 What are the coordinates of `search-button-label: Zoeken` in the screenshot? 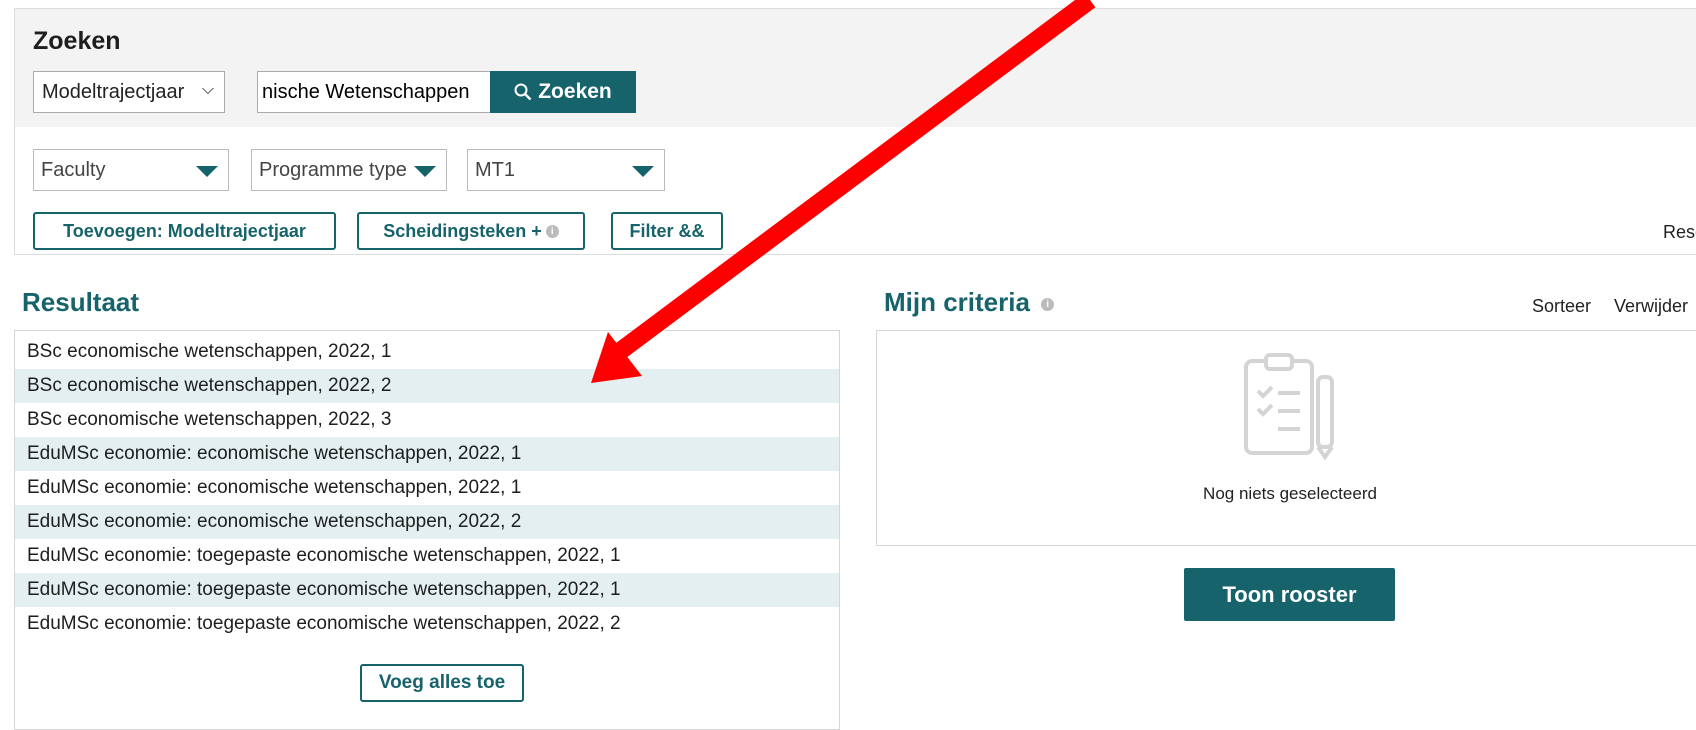 It's located at (575, 91).